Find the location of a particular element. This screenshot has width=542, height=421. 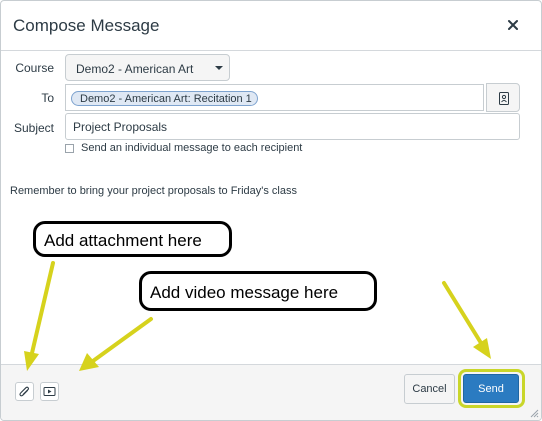

dialog-titlebar: Compose Message is located at coordinates (271, 26).